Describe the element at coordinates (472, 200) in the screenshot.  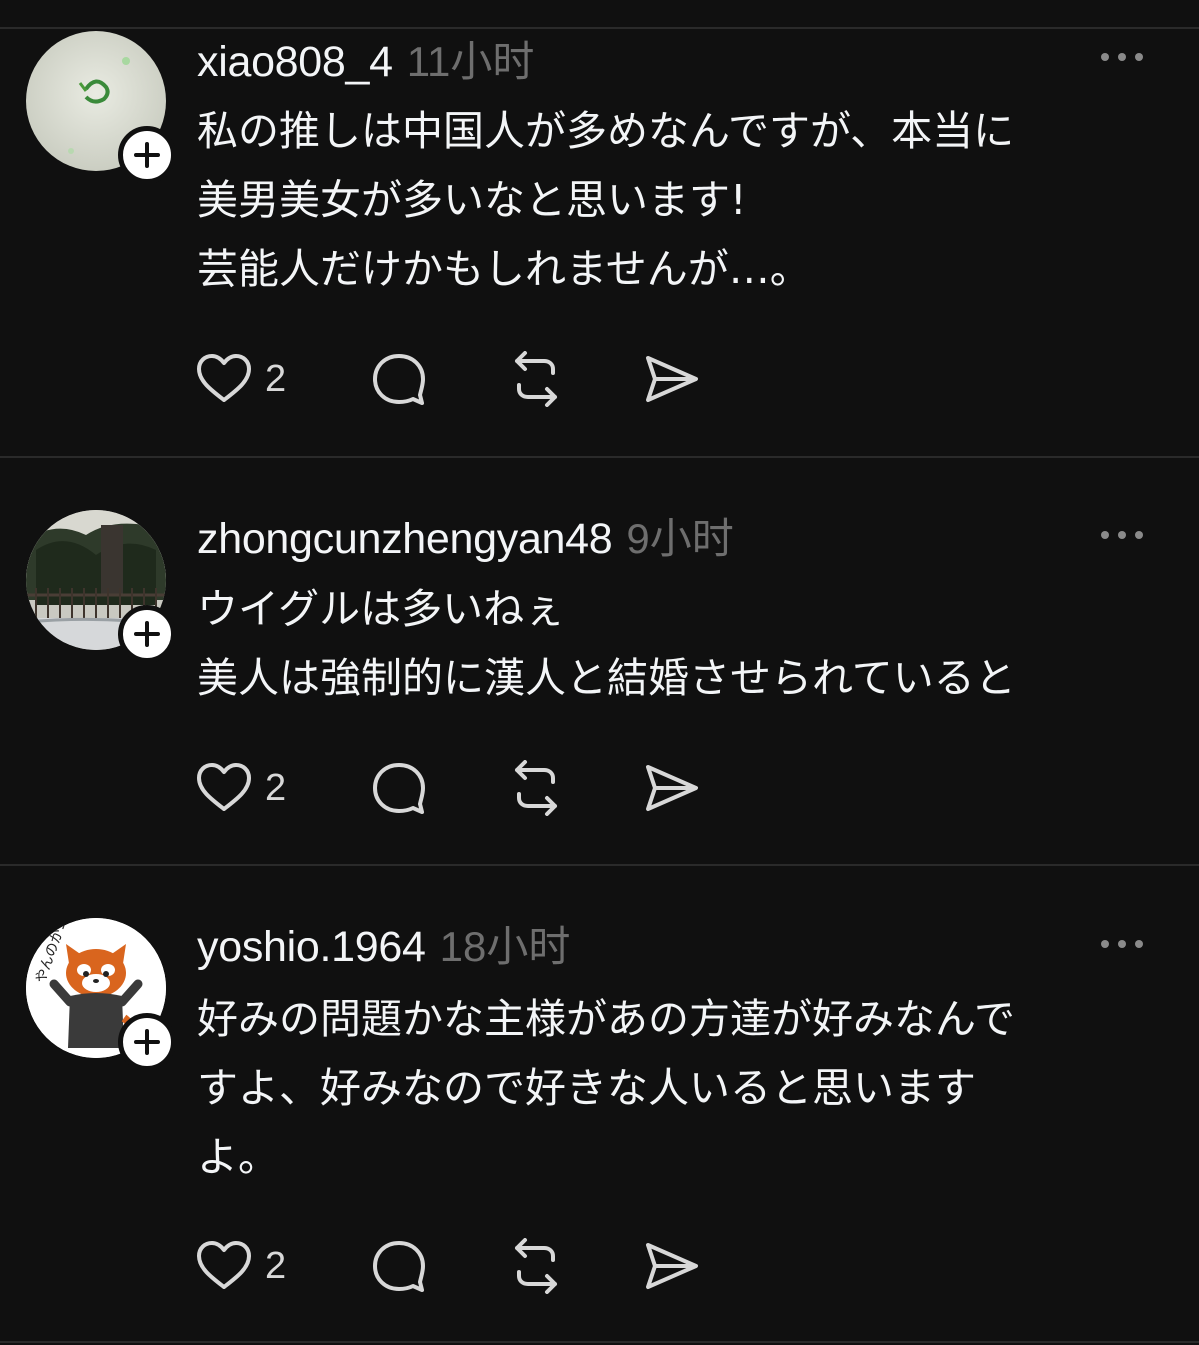
I see `post-text-line: 美男美女が多いなと思います!` at that location.